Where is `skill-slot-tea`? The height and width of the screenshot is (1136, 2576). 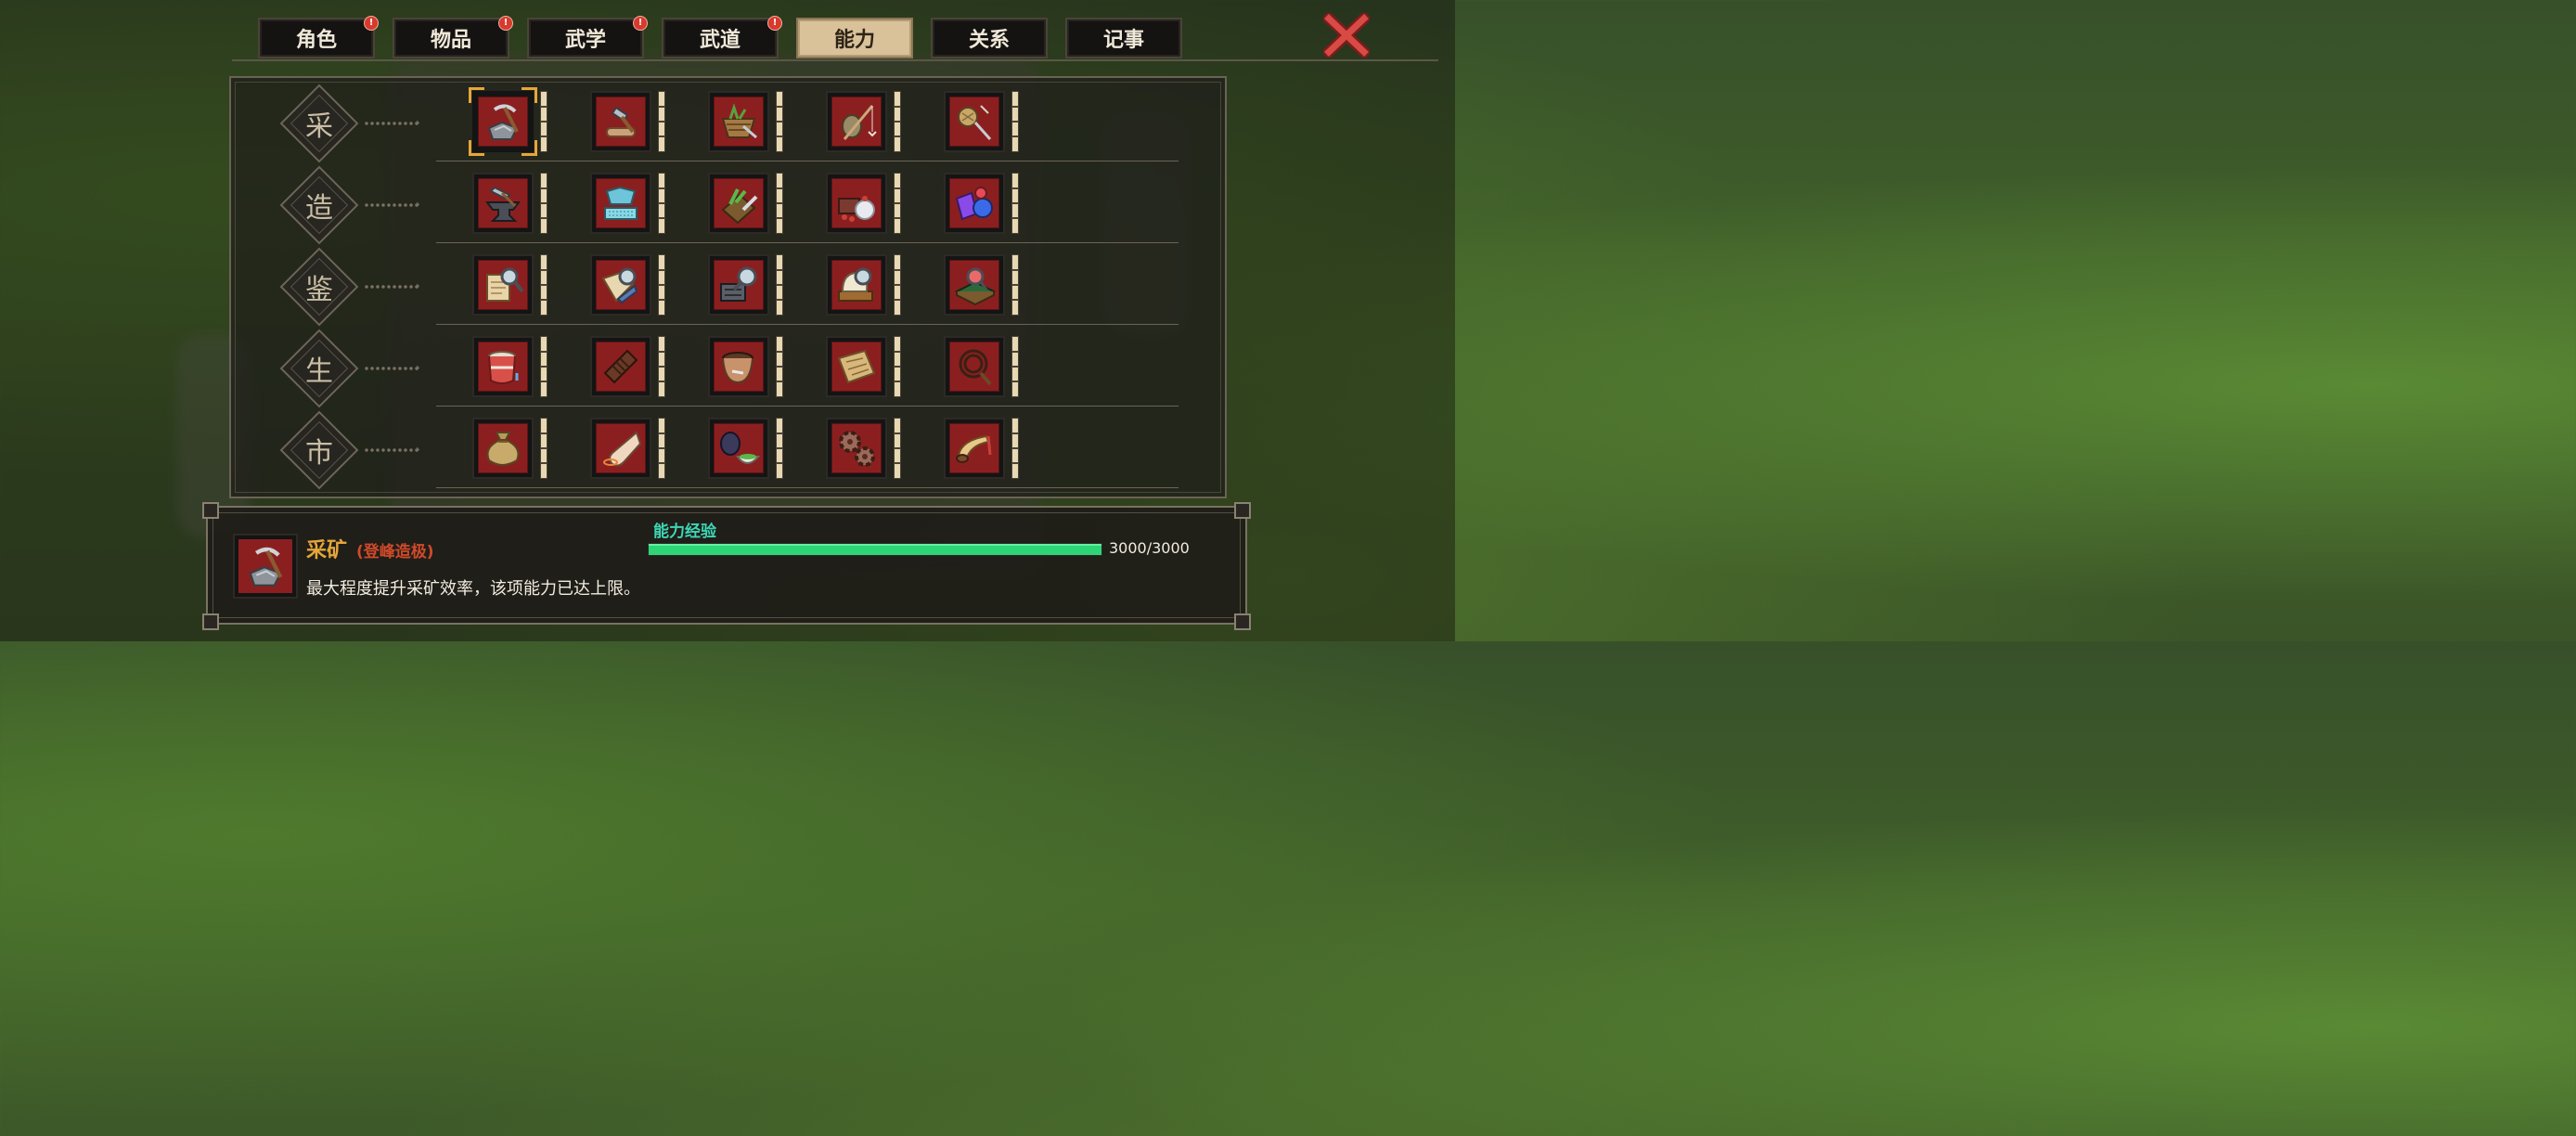 skill-slot-tea is located at coordinates (739, 448).